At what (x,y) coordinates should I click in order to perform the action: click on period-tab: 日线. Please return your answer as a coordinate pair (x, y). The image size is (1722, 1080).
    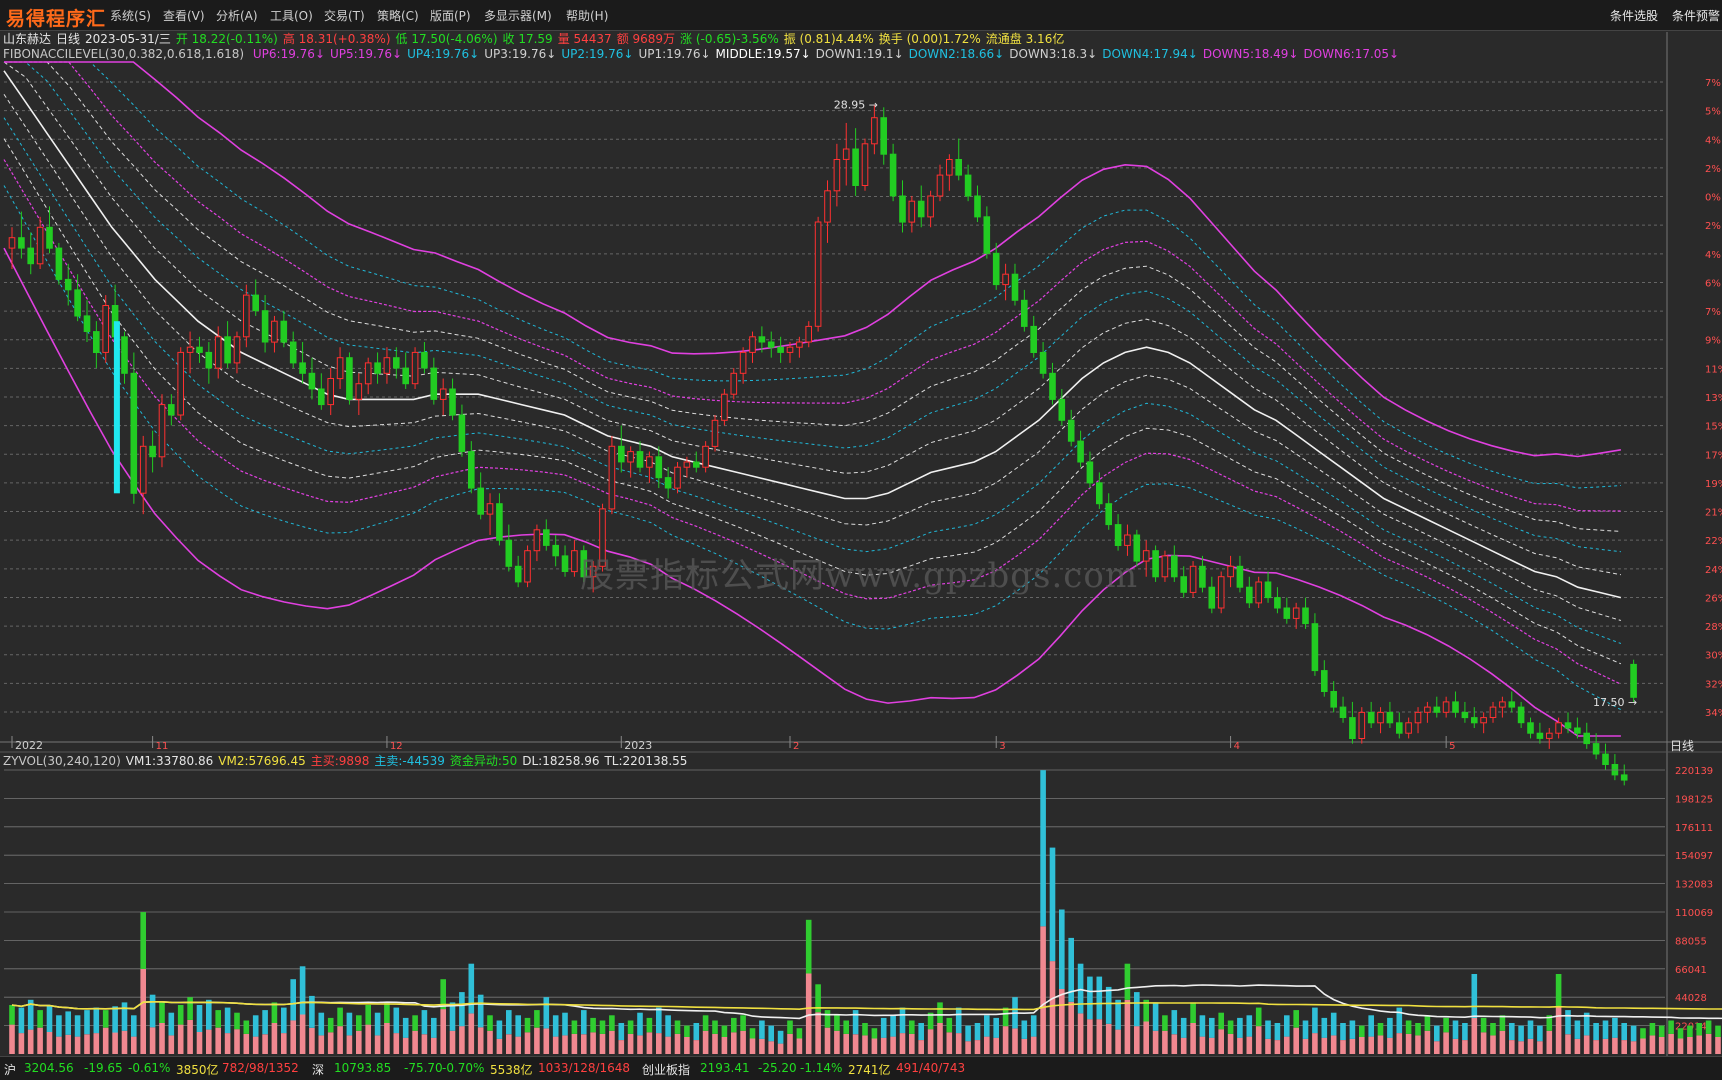
    Looking at the image, I should click on (1682, 745).